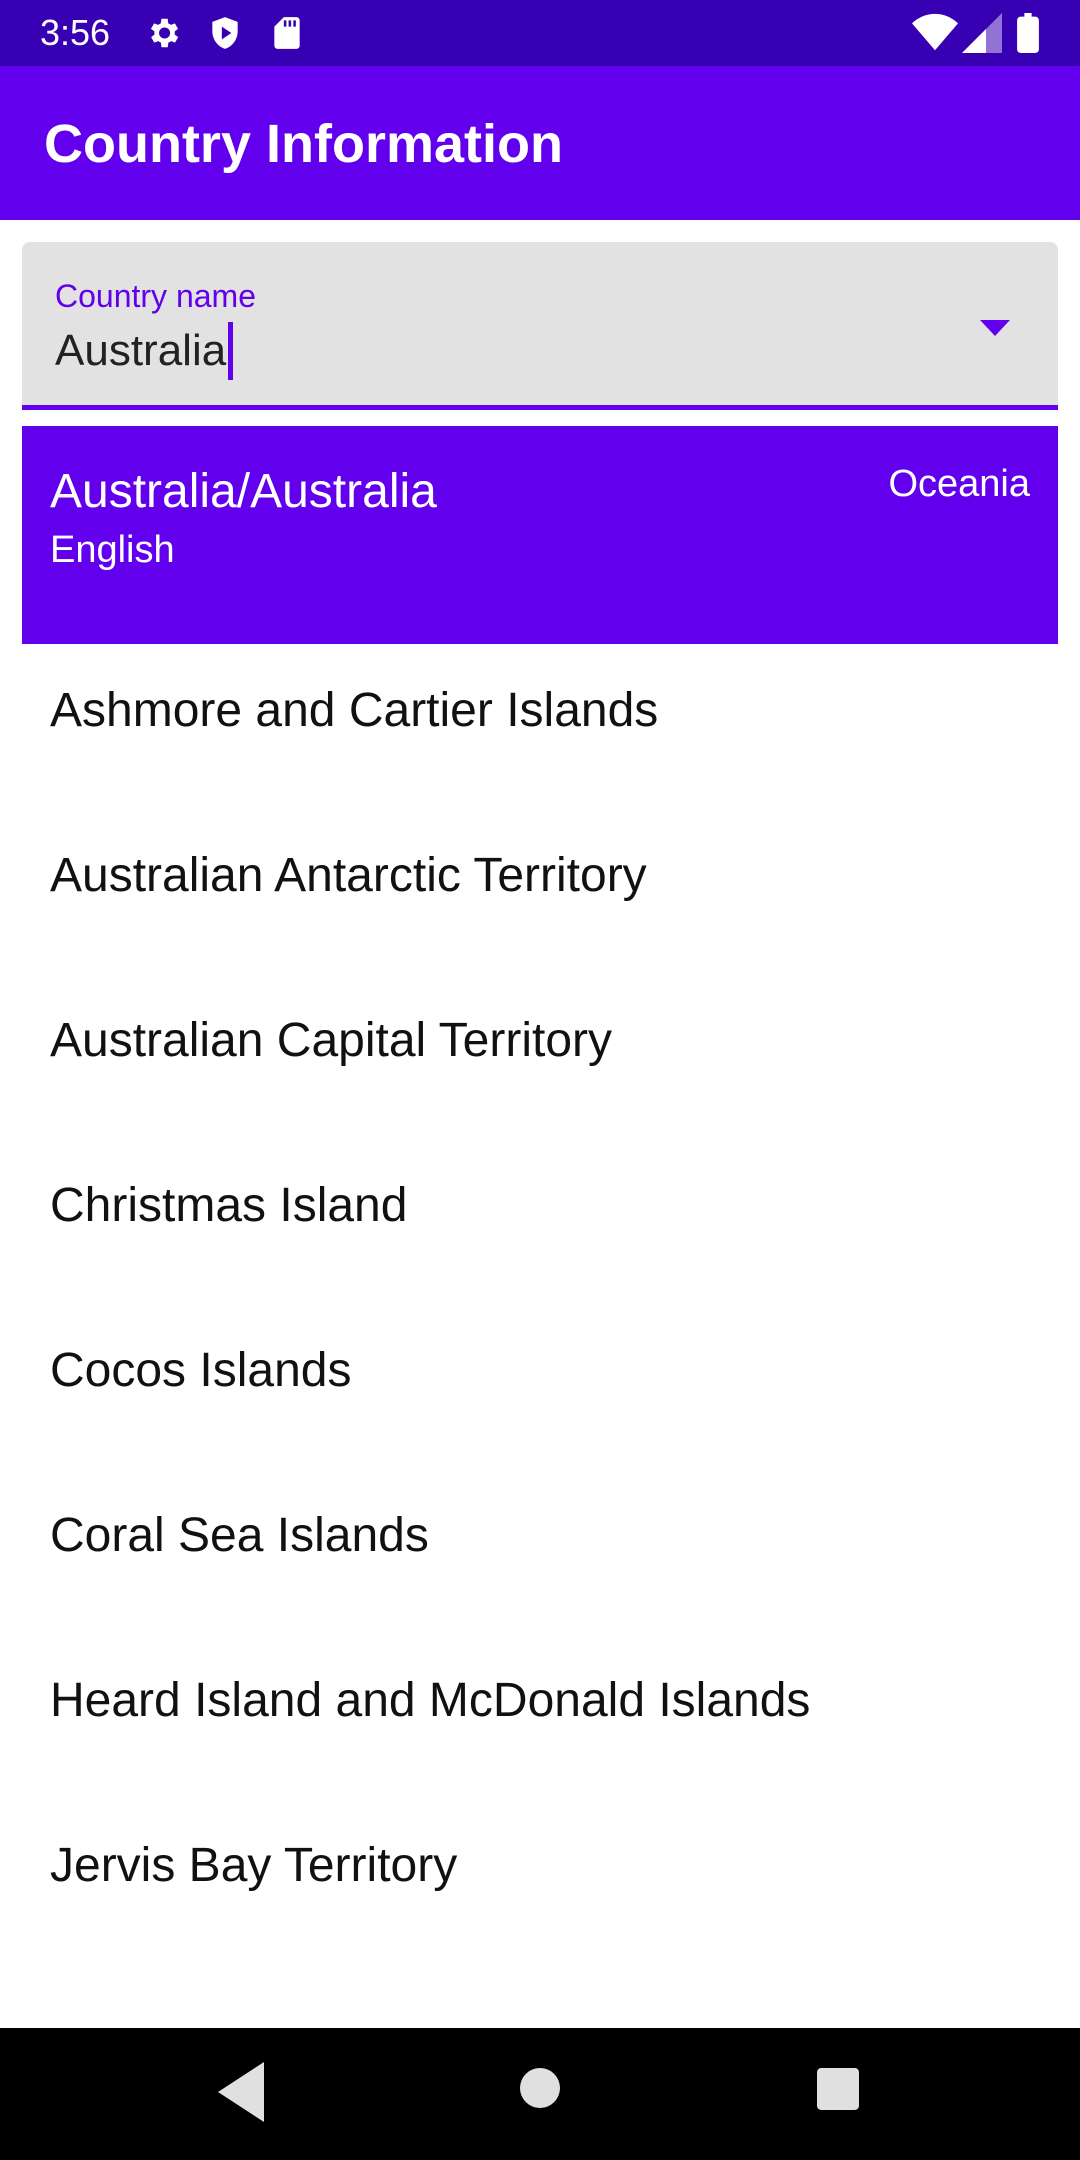  Describe the element at coordinates (287, 33) in the screenshot. I see `sd-card-icon` at that location.